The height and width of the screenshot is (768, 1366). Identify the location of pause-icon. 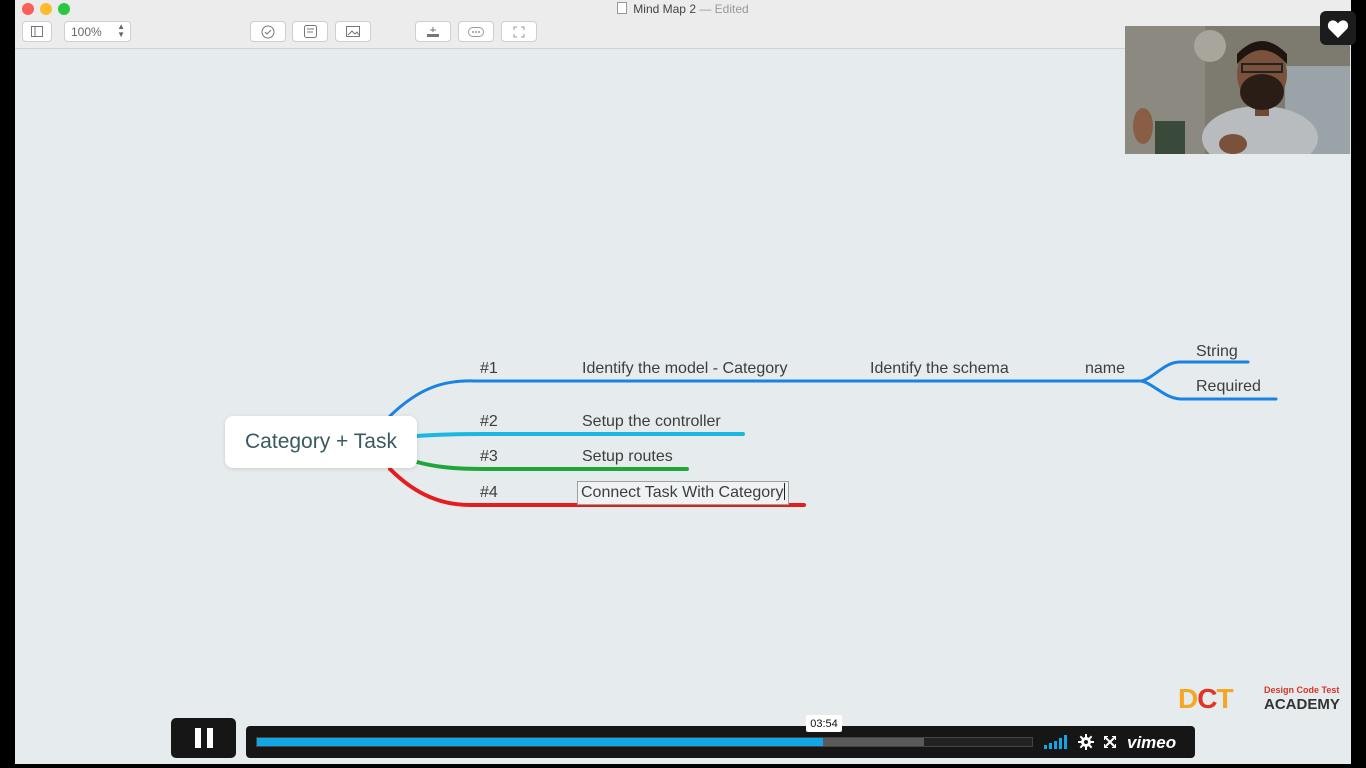
(203, 738).